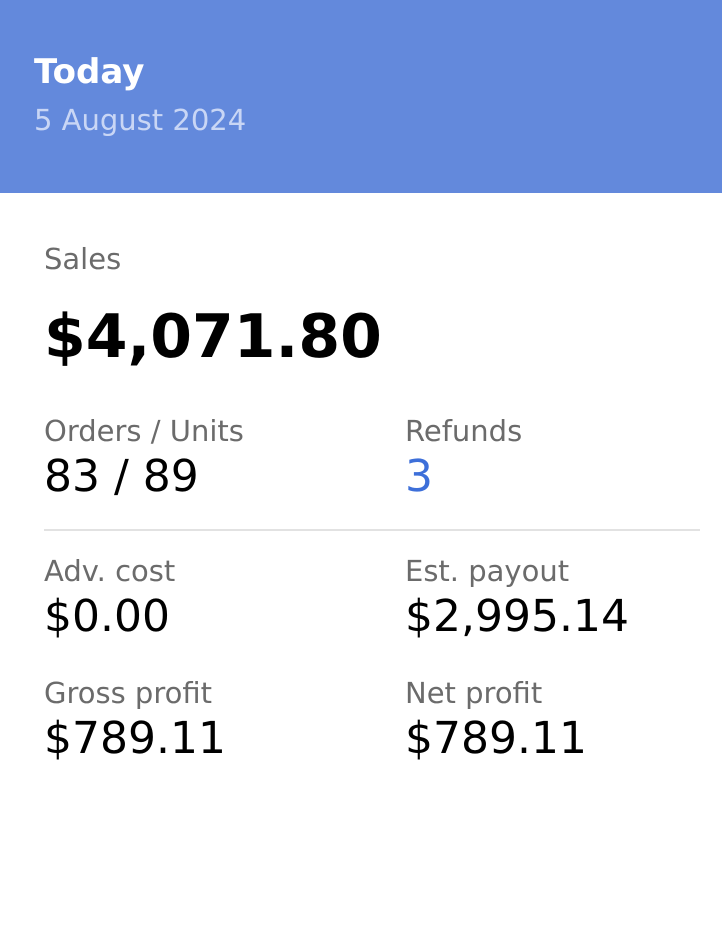  What do you see at coordinates (89, 72) in the screenshot?
I see `header-title: Today` at bounding box center [89, 72].